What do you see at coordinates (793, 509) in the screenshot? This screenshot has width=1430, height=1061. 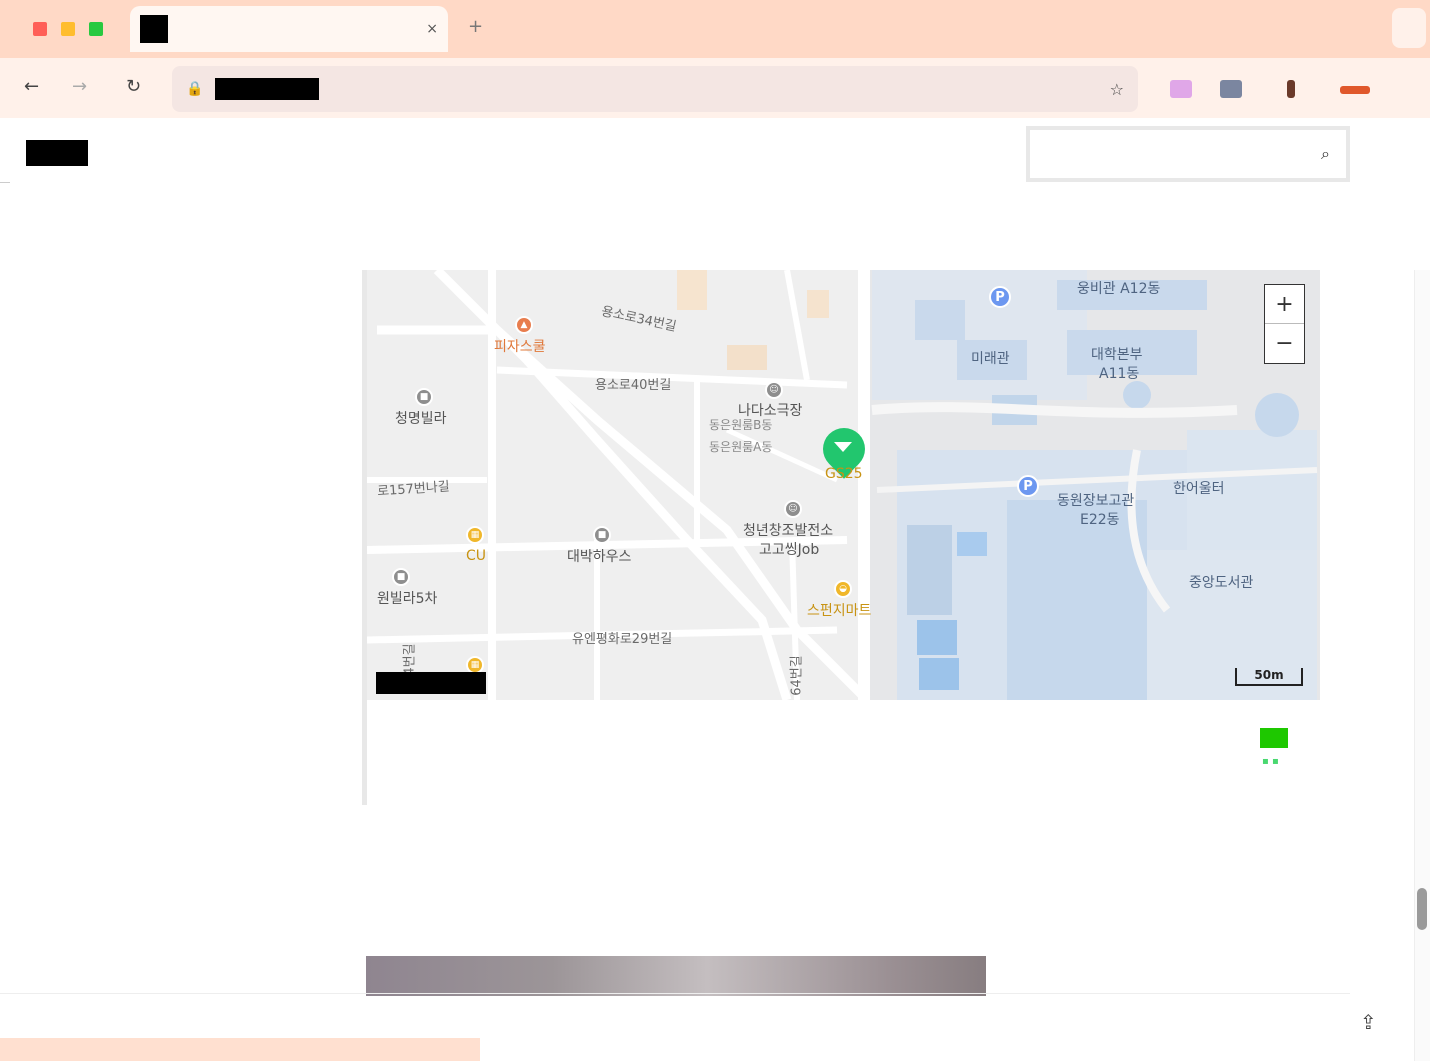 I see `office-icon: ☺` at bounding box center [793, 509].